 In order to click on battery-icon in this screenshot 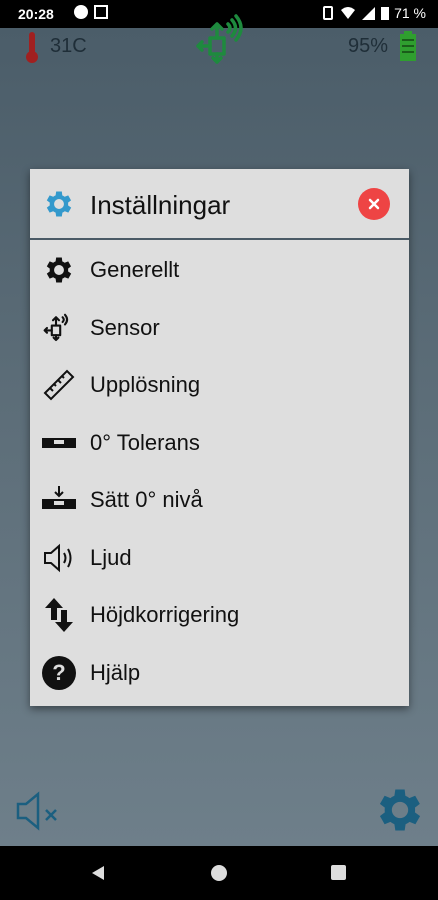, I will do `click(408, 46)`.